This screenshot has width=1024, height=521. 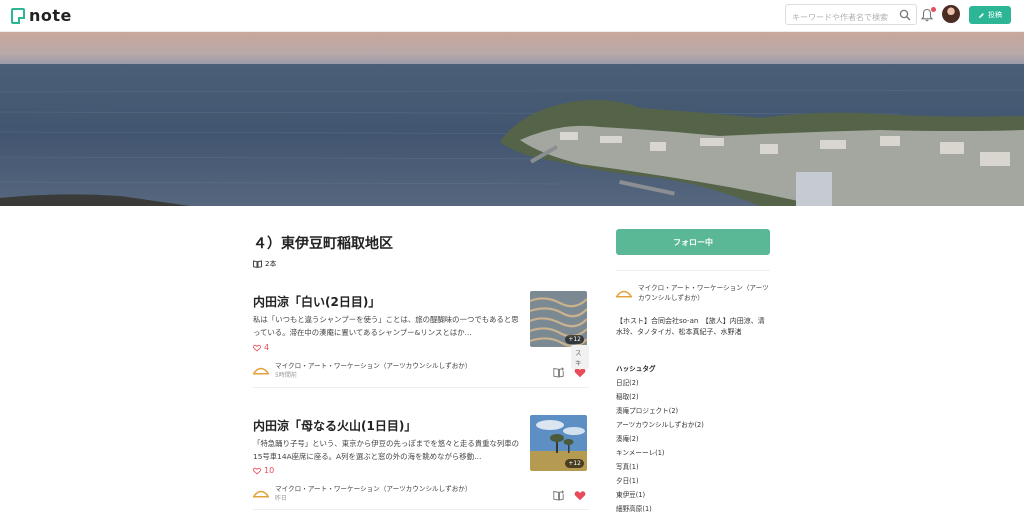 I want to click on hashtag-item: 夕日(1), so click(x=660, y=481).